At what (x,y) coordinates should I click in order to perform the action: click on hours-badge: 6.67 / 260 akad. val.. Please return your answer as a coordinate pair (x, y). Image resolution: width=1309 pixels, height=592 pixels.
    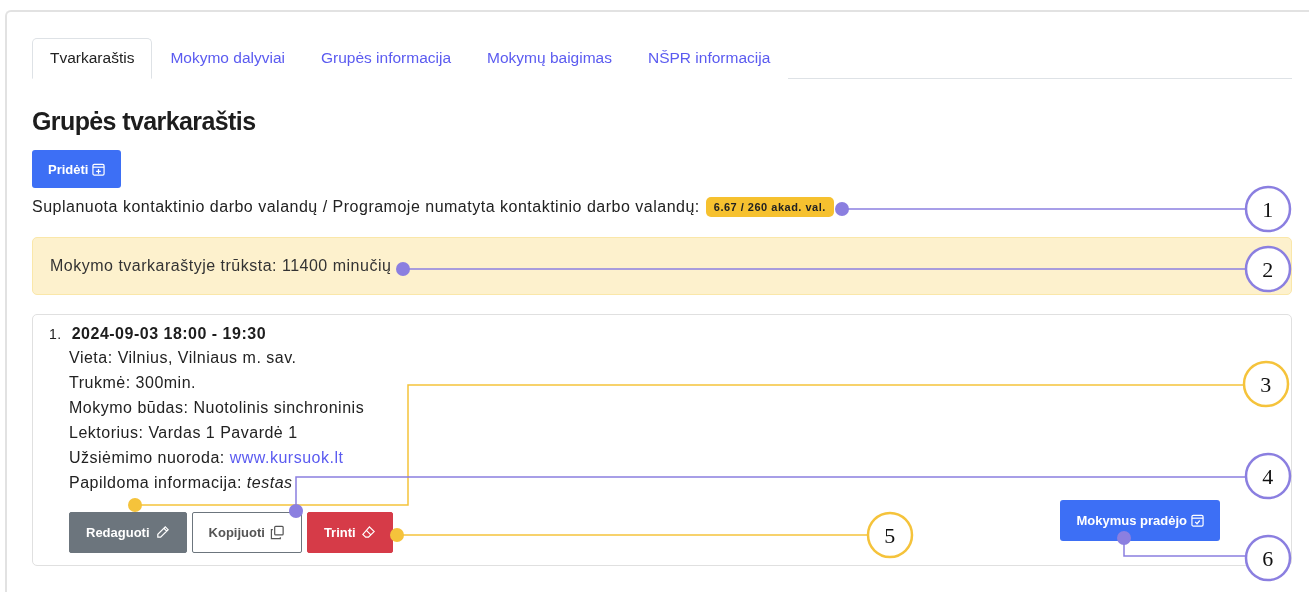
    Looking at the image, I should click on (769, 207).